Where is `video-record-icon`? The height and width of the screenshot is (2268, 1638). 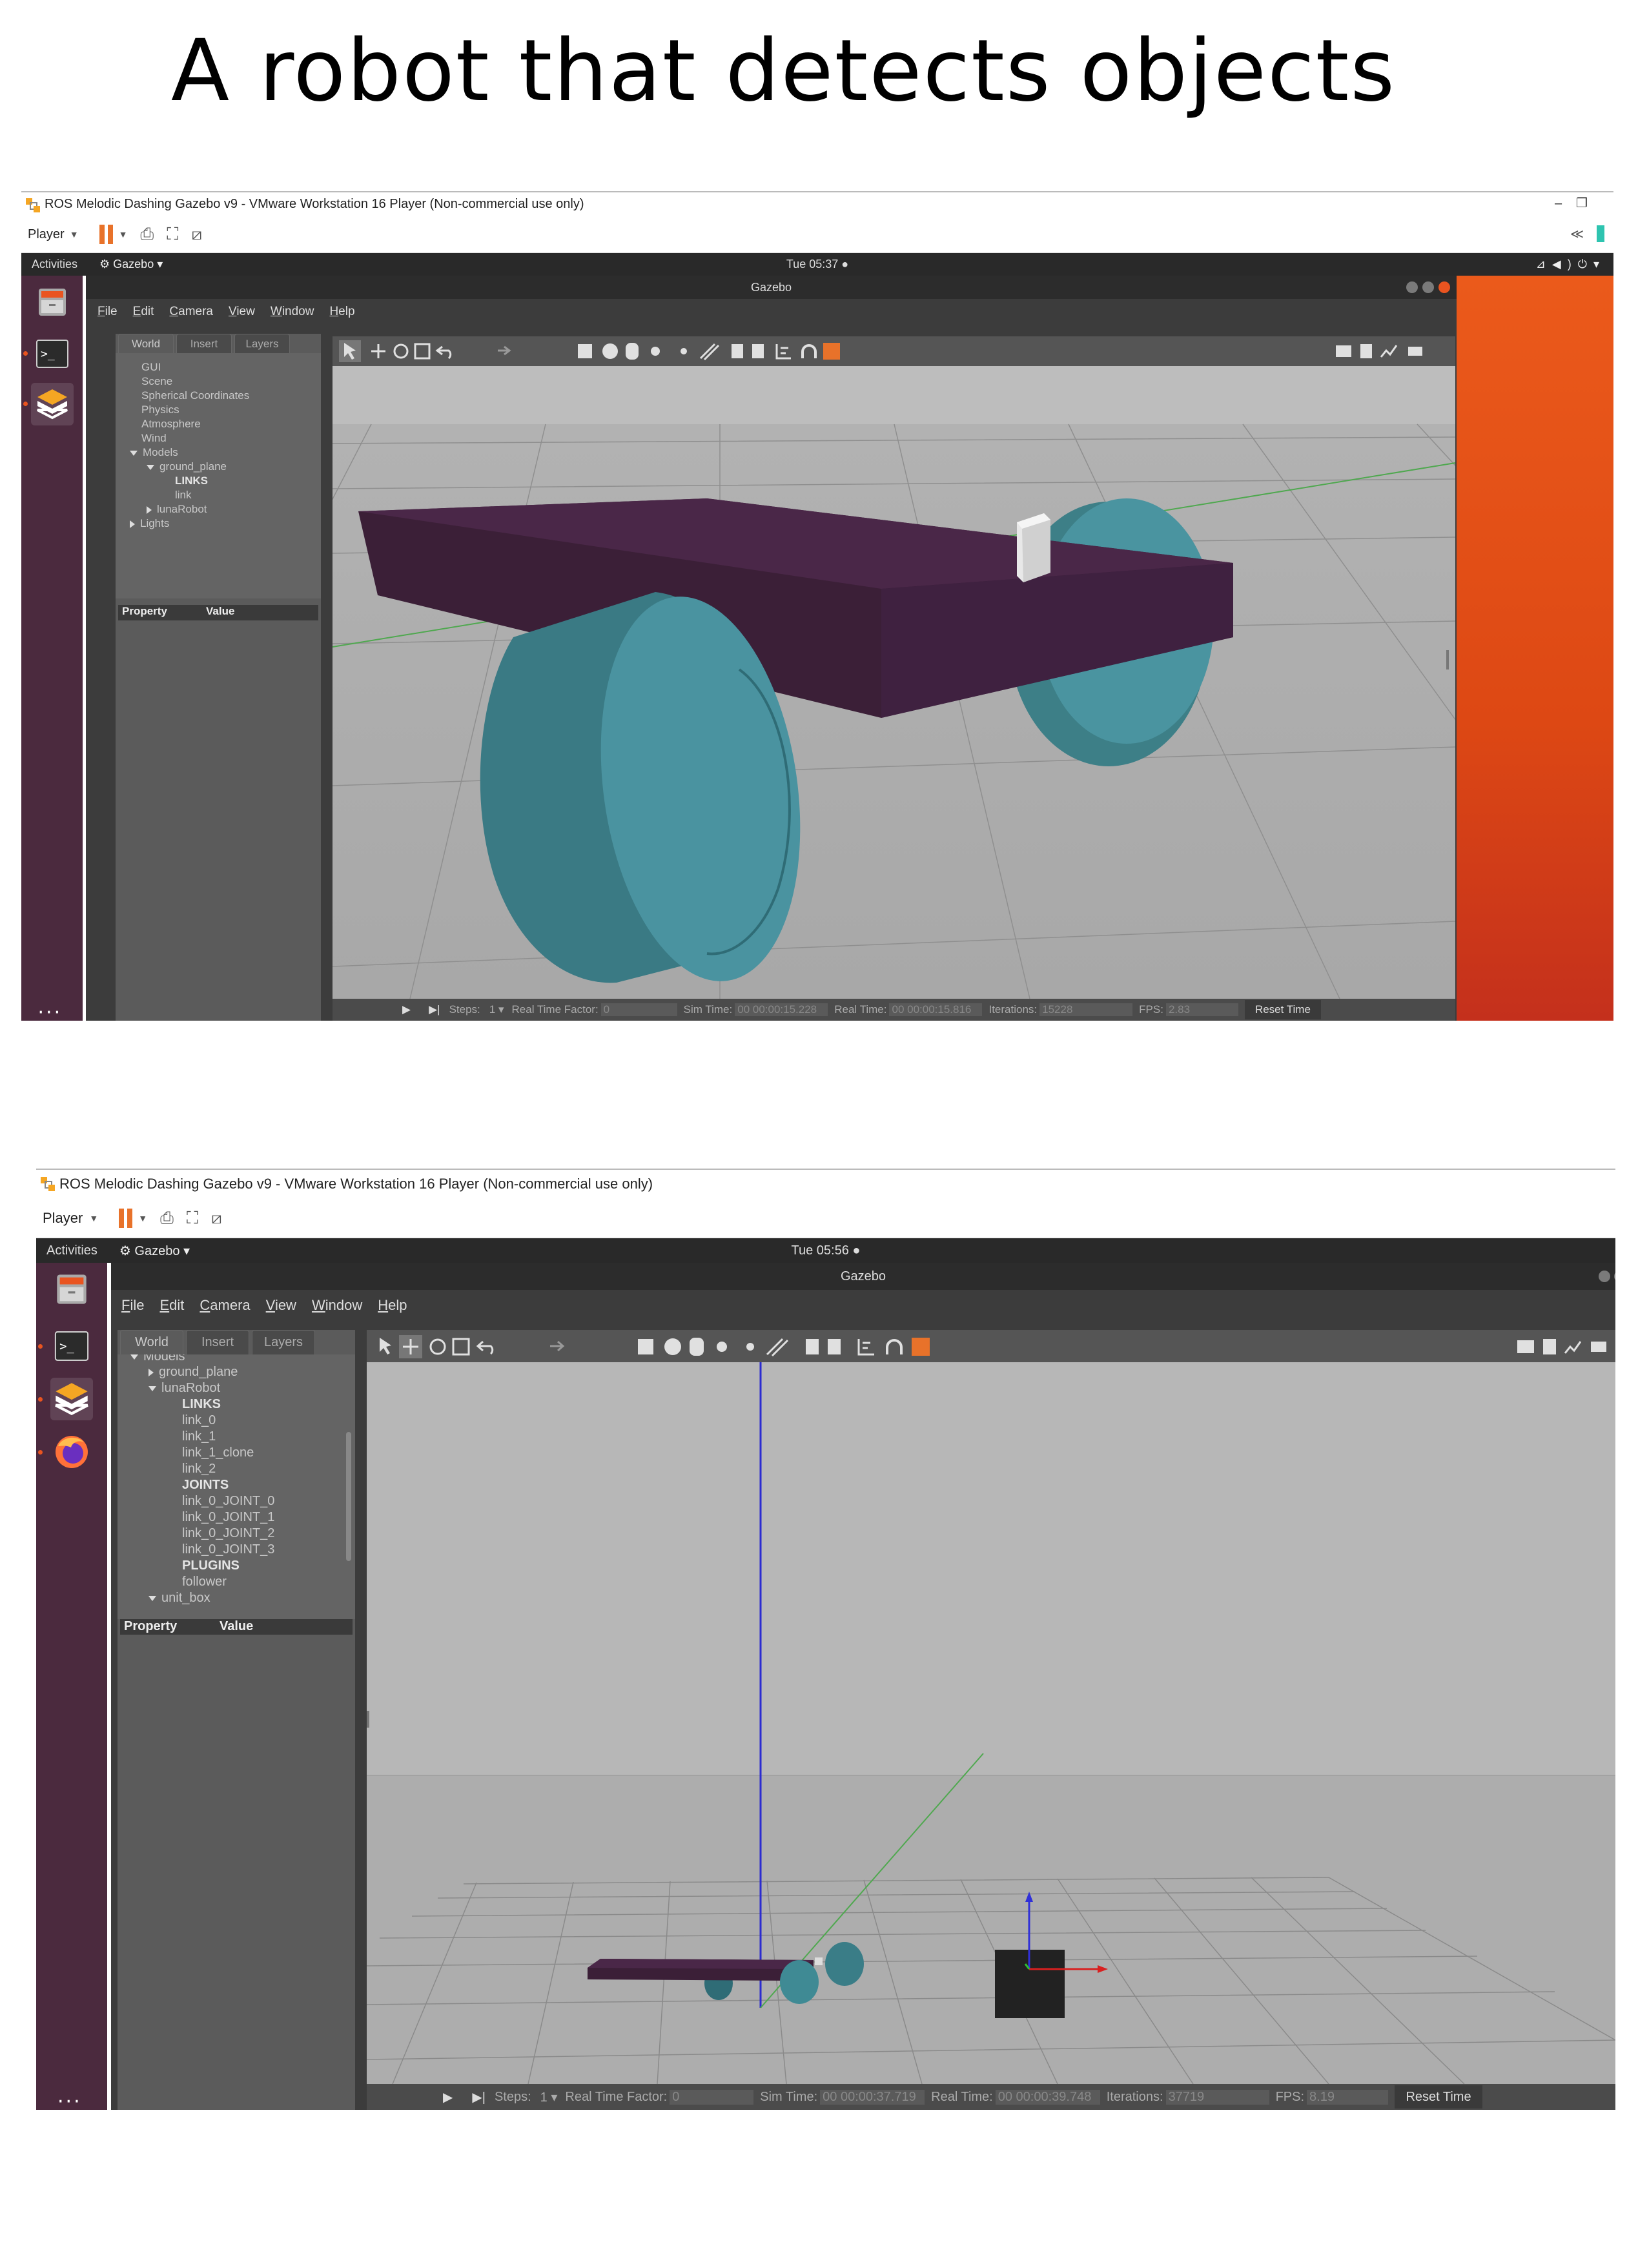 video-record-icon is located at coordinates (1415, 351).